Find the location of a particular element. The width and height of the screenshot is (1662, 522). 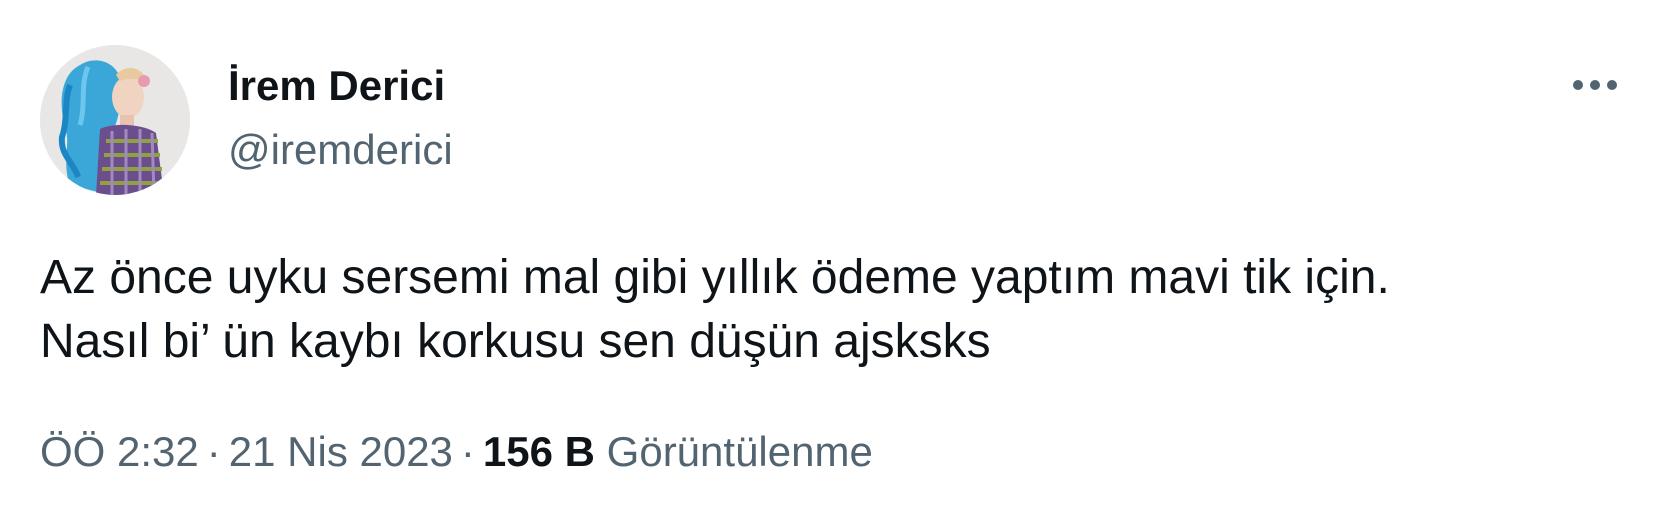

views-label: Görüntülenme is located at coordinates (739, 451).